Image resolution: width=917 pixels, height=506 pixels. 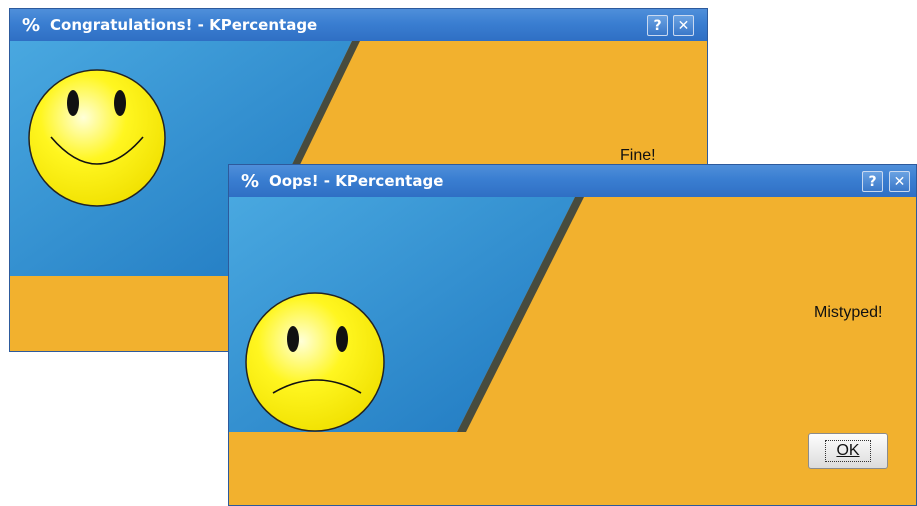 What do you see at coordinates (572, 181) in the screenshot?
I see `oops-titlebar: % Oops! - KPercentage ? ✕` at bounding box center [572, 181].